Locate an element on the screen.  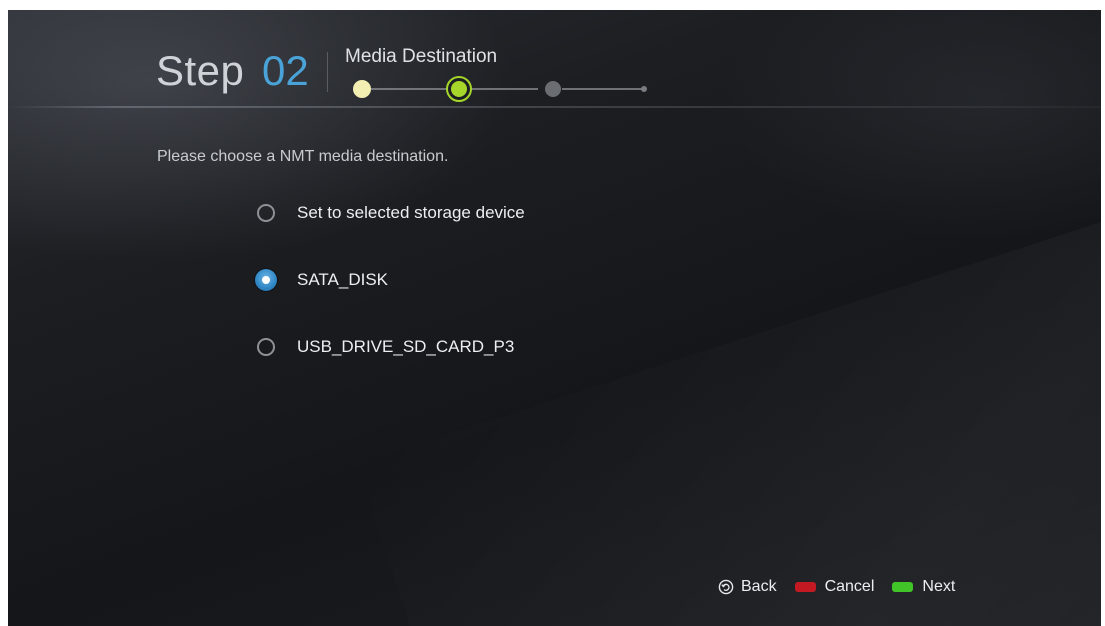
progress-dot-step-1-done is located at coordinates (362, 89).